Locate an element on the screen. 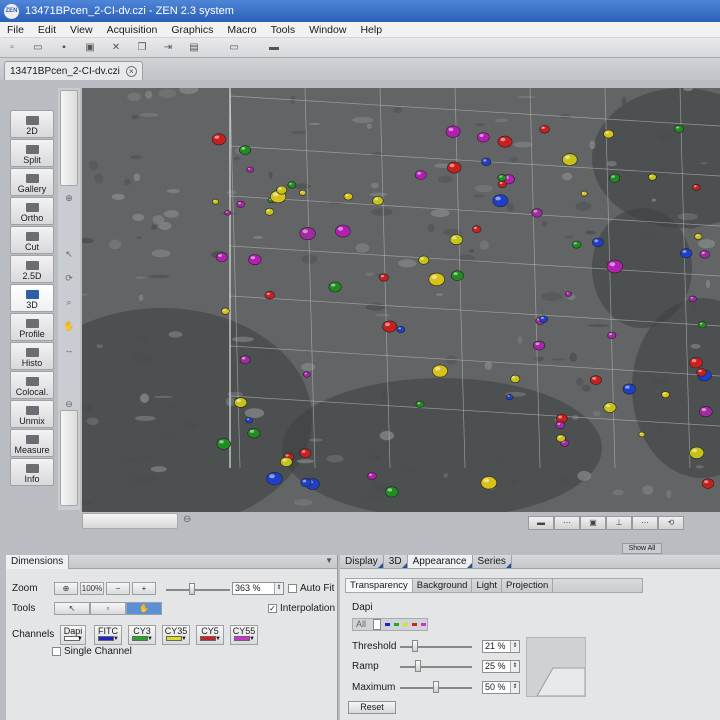  view-button-3d: 3D is located at coordinates (32, 298).